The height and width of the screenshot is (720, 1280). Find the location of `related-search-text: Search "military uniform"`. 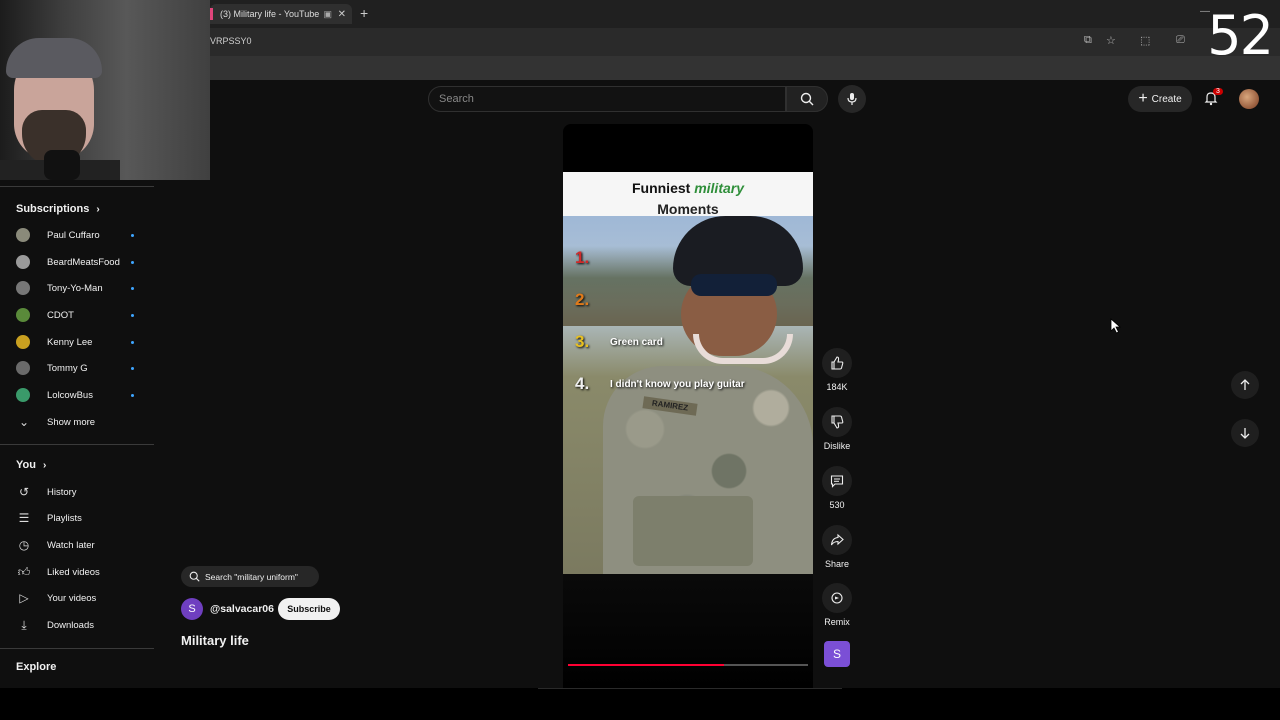

related-search-text: Search "military uniform" is located at coordinates (251, 576).